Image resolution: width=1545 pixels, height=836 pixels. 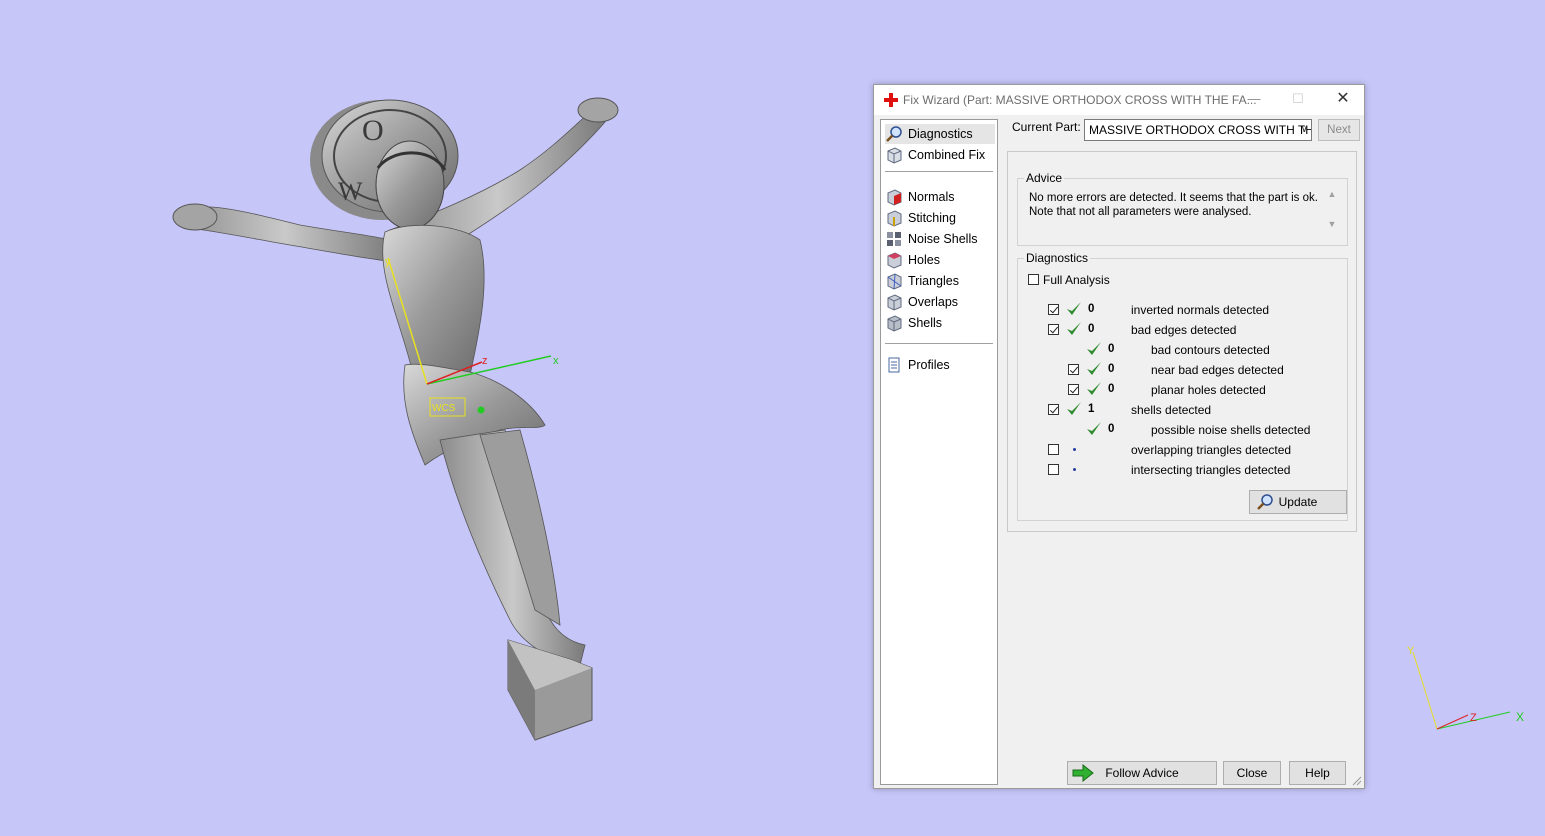 What do you see at coordinates (1208, 390) in the screenshot?
I see `row-label: planar holes detected` at bounding box center [1208, 390].